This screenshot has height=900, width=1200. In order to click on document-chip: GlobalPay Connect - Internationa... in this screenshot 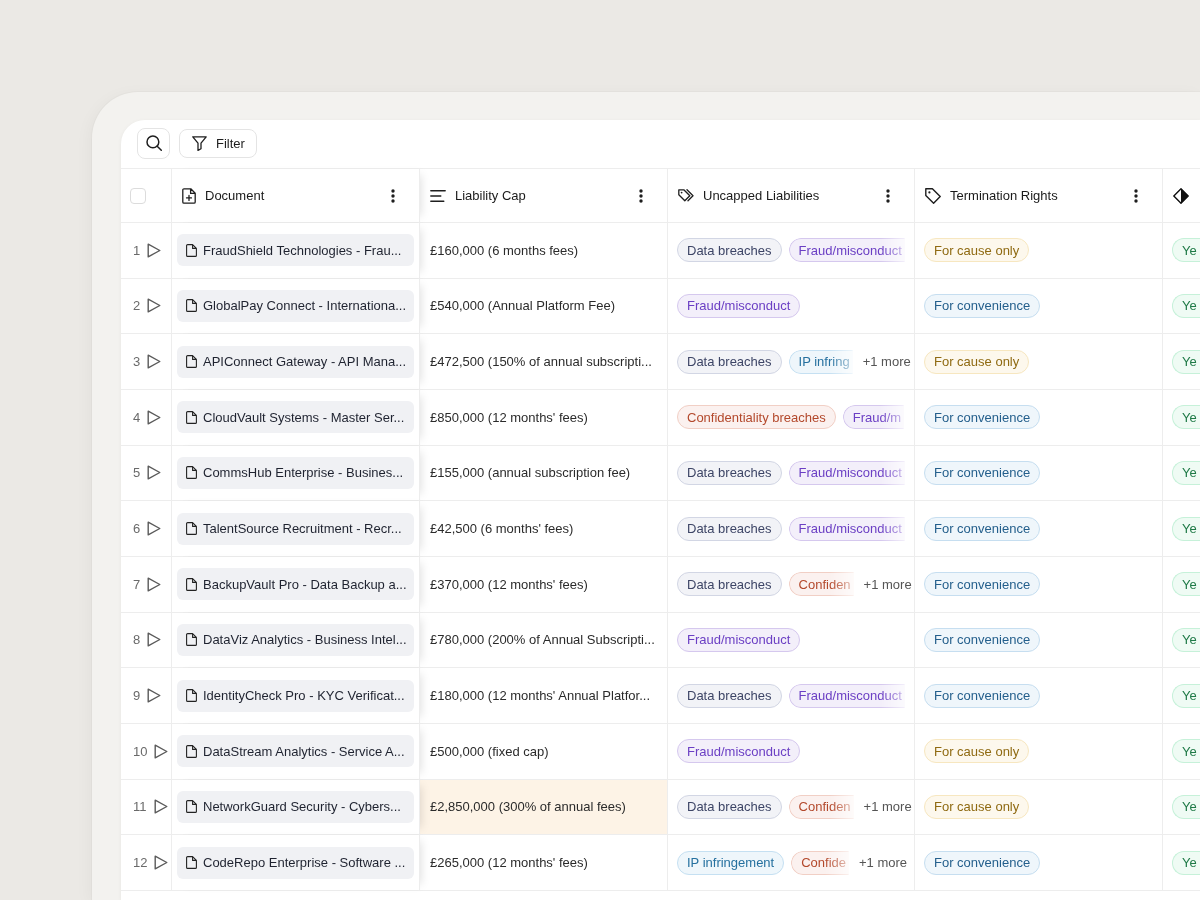, I will do `click(295, 306)`.